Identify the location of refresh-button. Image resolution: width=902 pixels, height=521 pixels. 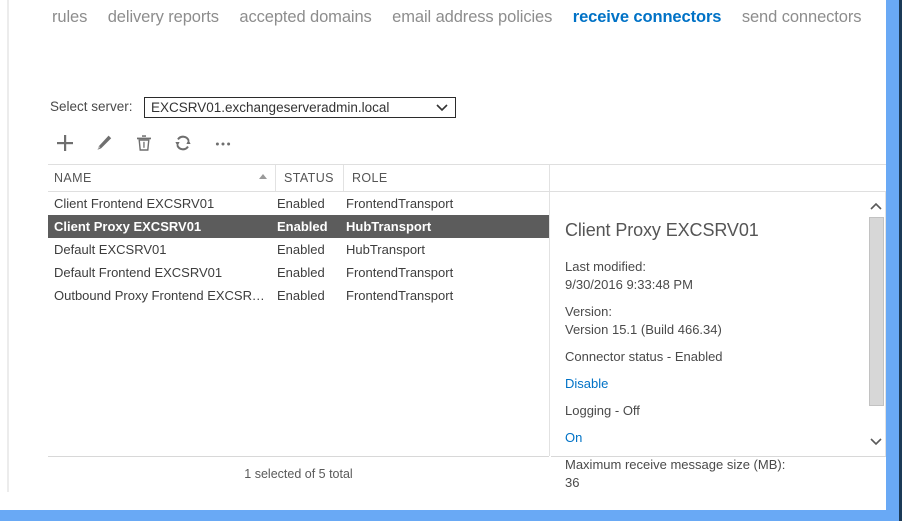
(183, 143).